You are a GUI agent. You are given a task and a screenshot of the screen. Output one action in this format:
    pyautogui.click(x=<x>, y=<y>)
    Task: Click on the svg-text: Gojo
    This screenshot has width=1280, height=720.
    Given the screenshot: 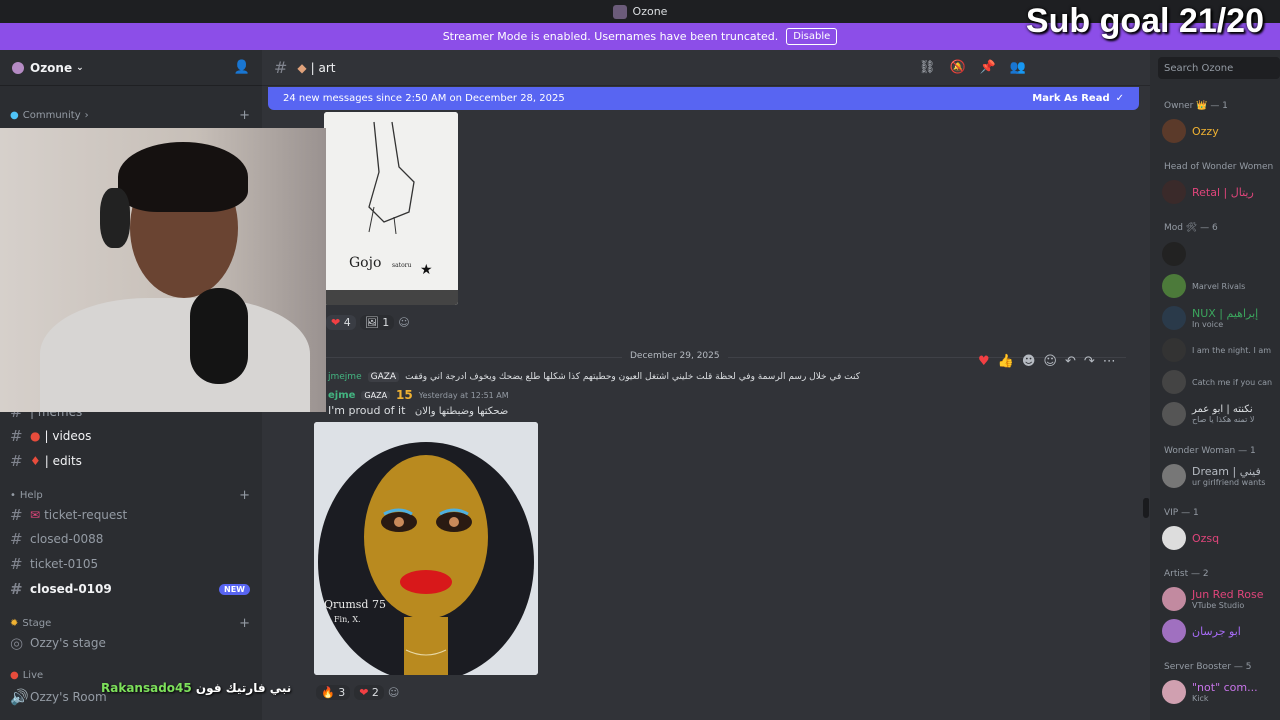 What is the action you would take?
    pyautogui.click(x=365, y=263)
    